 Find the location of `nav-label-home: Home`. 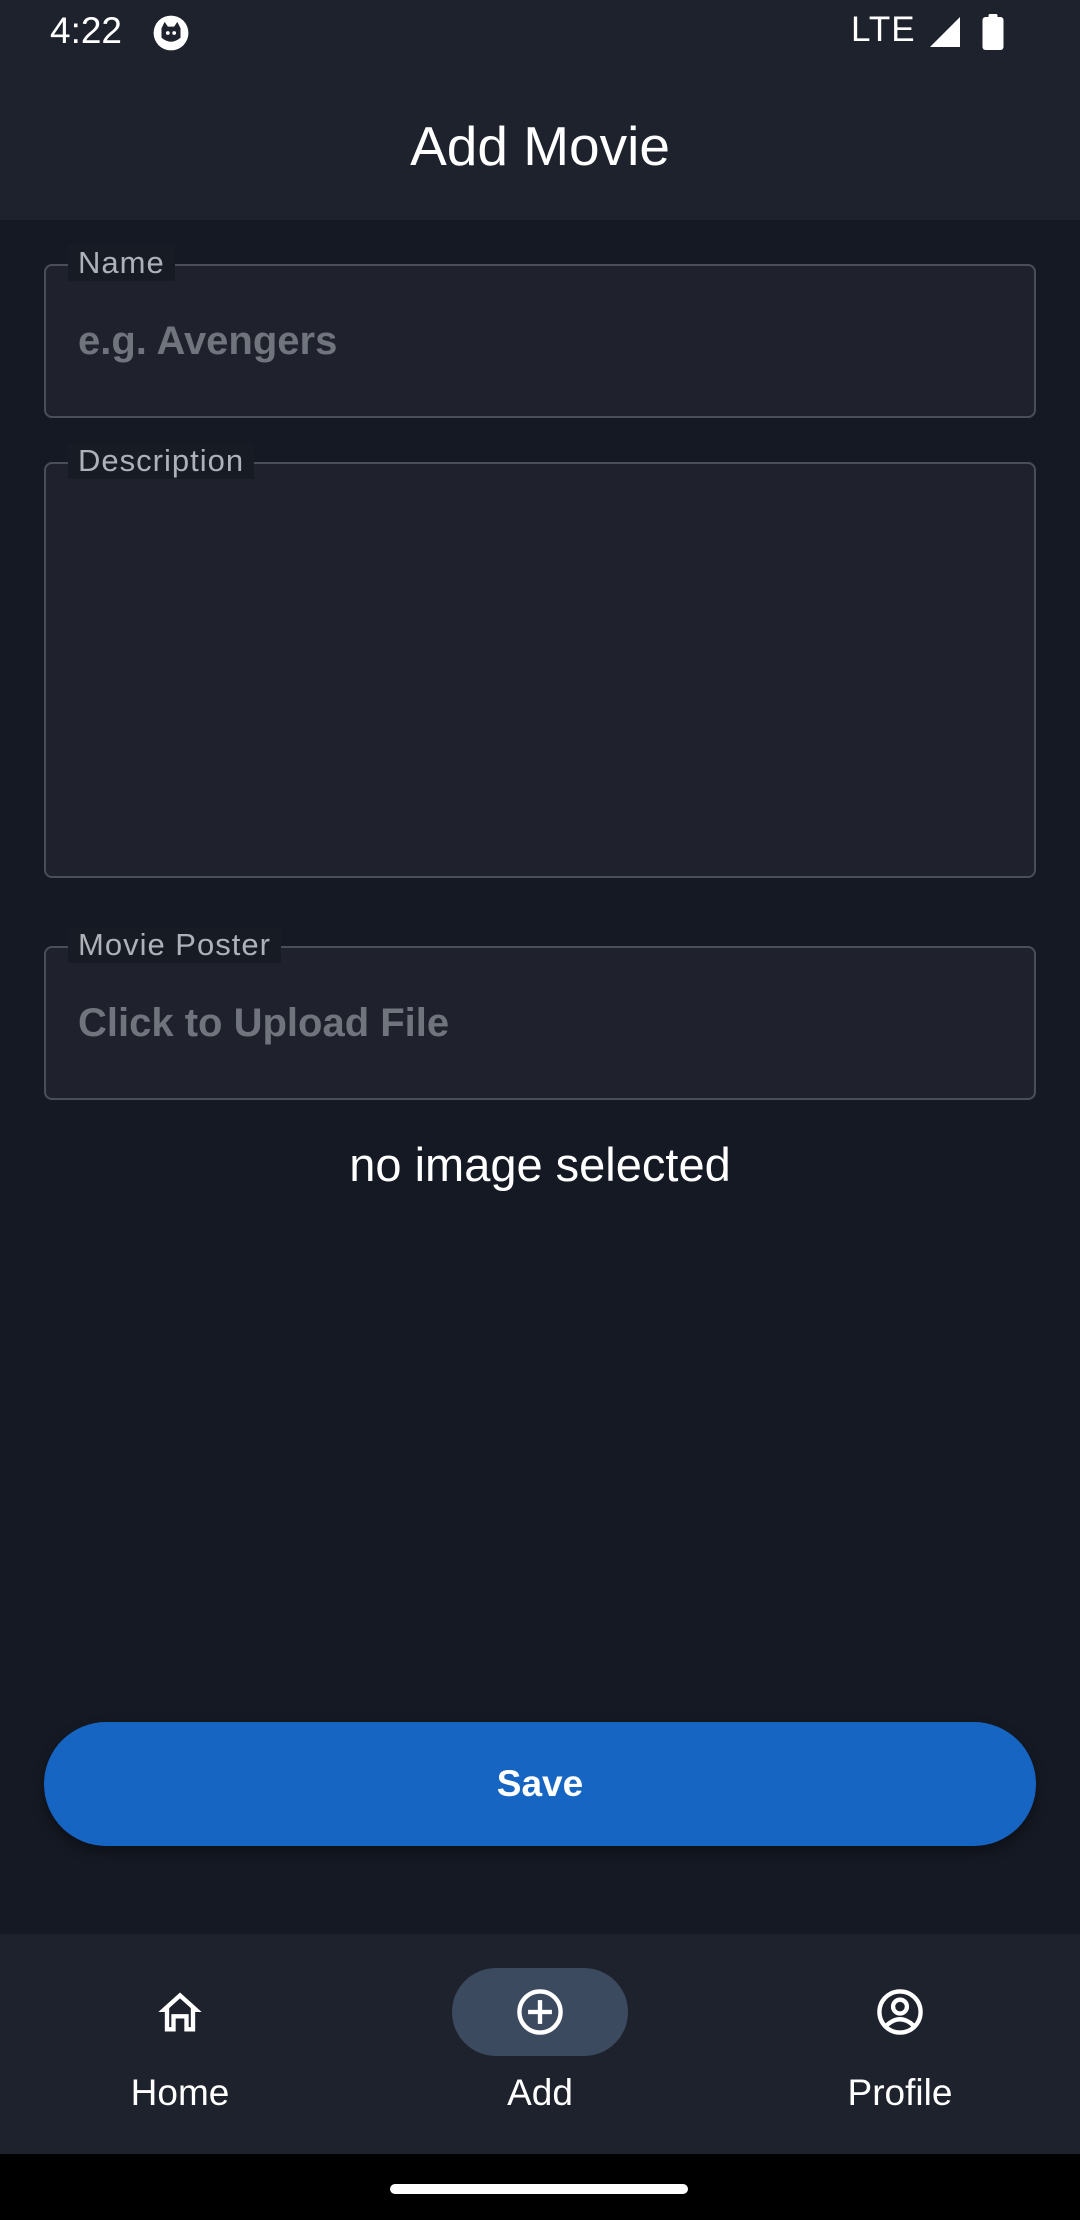

nav-label-home: Home is located at coordinates (180, 2092).